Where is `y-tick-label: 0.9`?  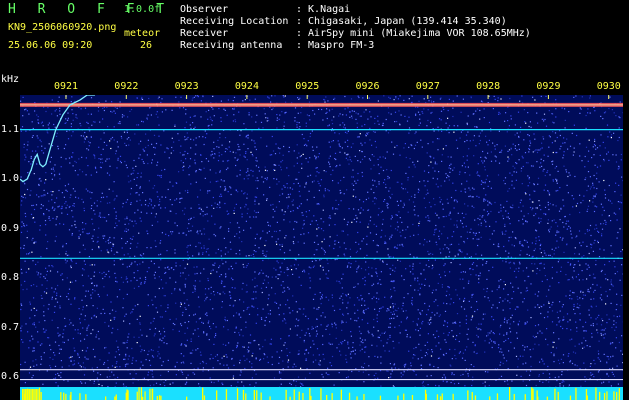
y-tick-label: 0.9 is located at coordinates (10, 228).